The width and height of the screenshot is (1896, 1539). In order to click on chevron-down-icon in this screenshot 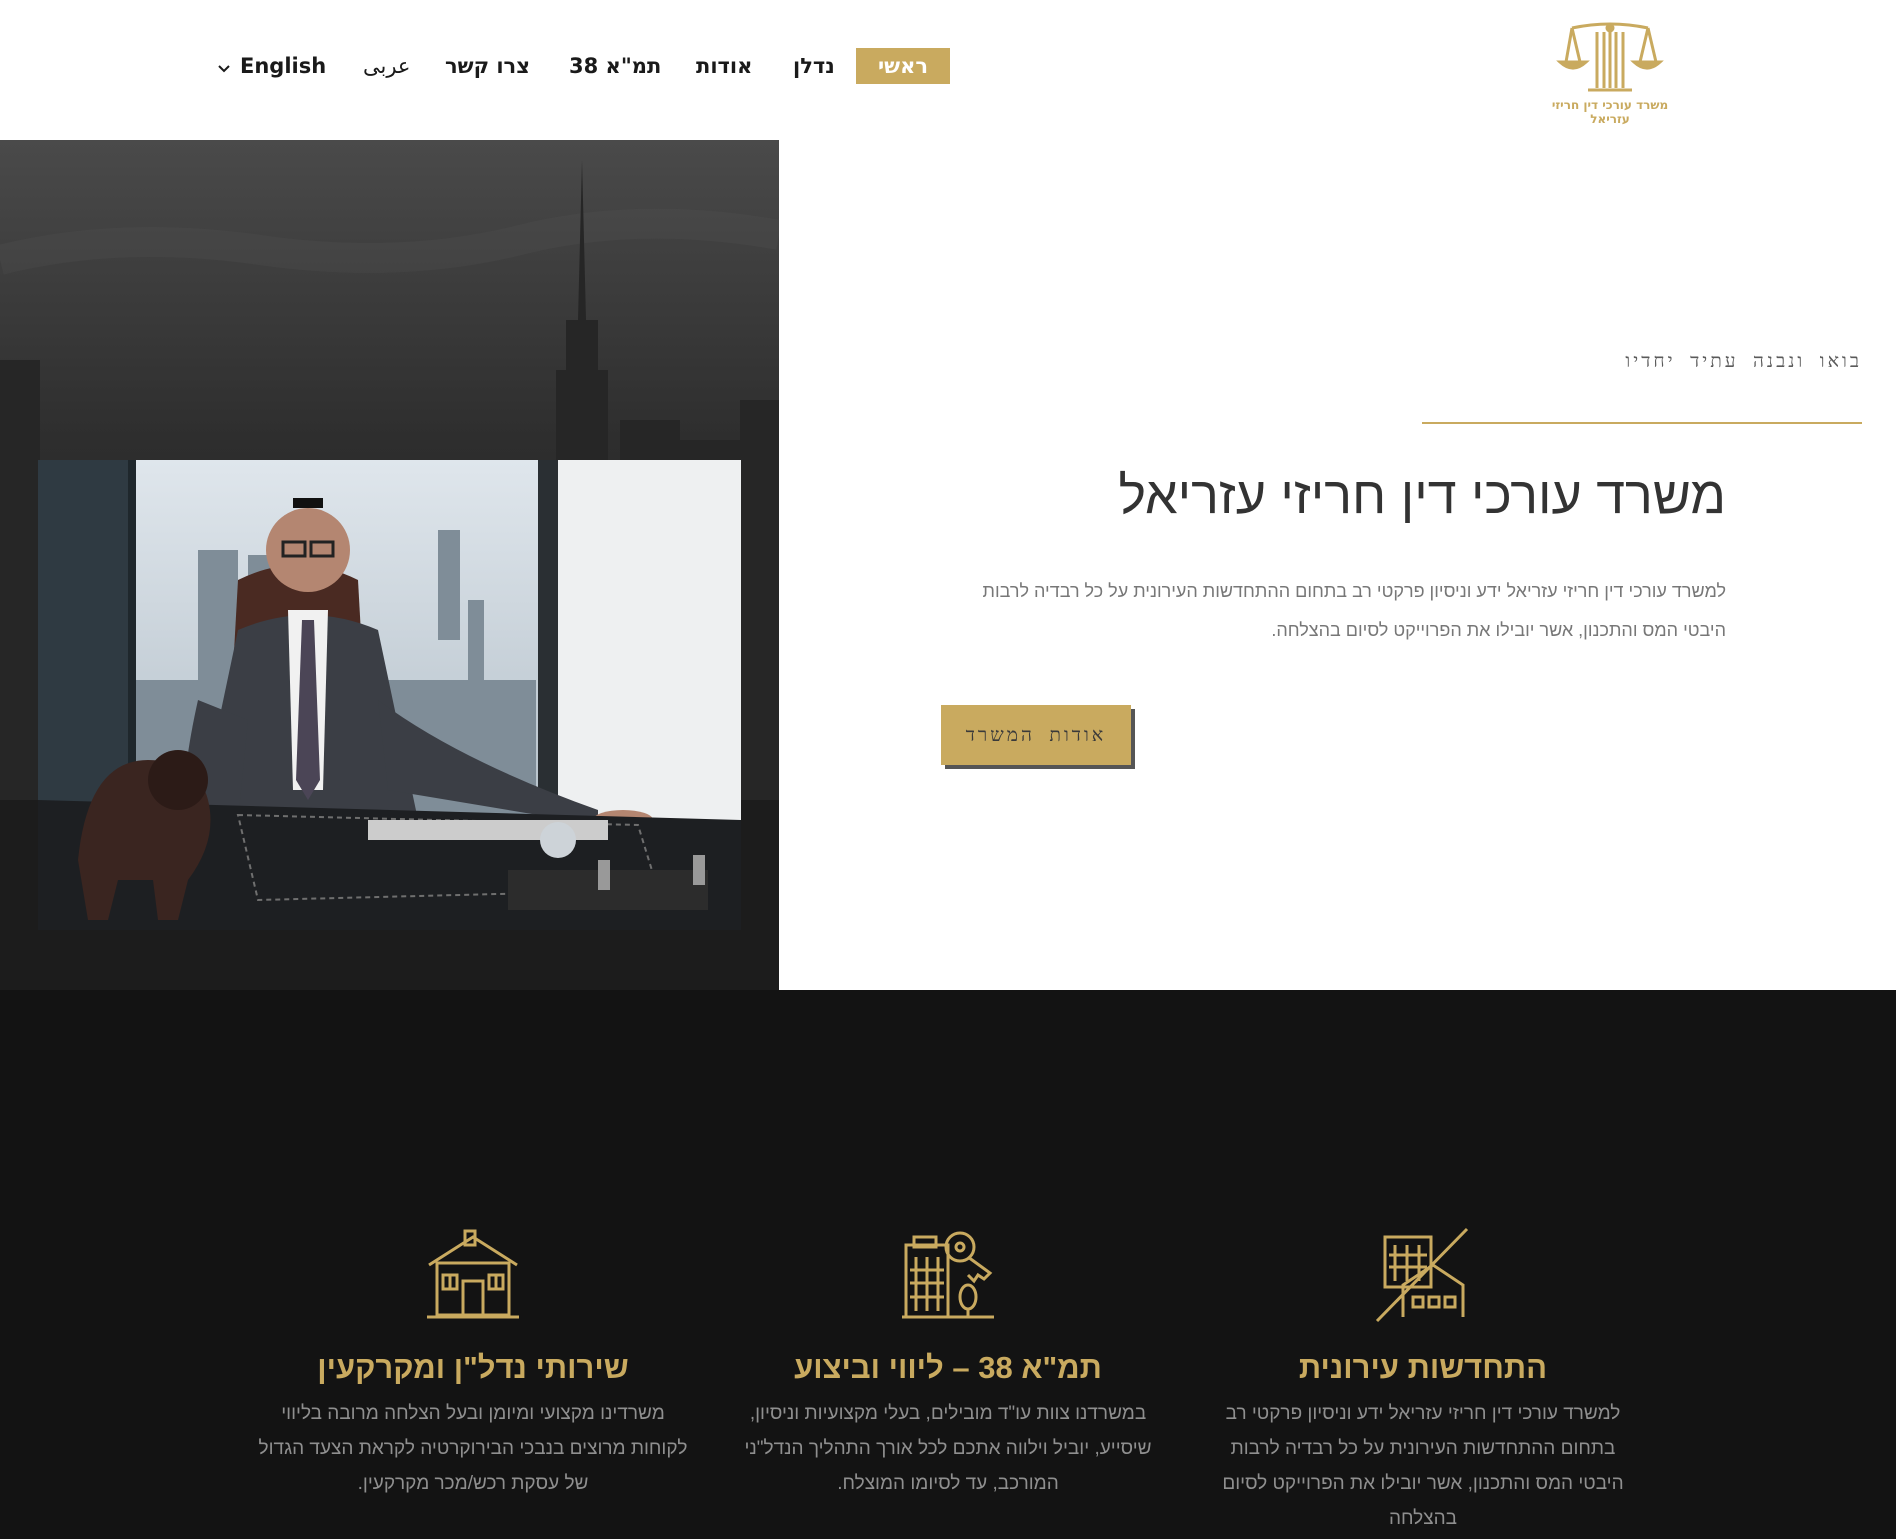, I will do `click(224, 66)`.